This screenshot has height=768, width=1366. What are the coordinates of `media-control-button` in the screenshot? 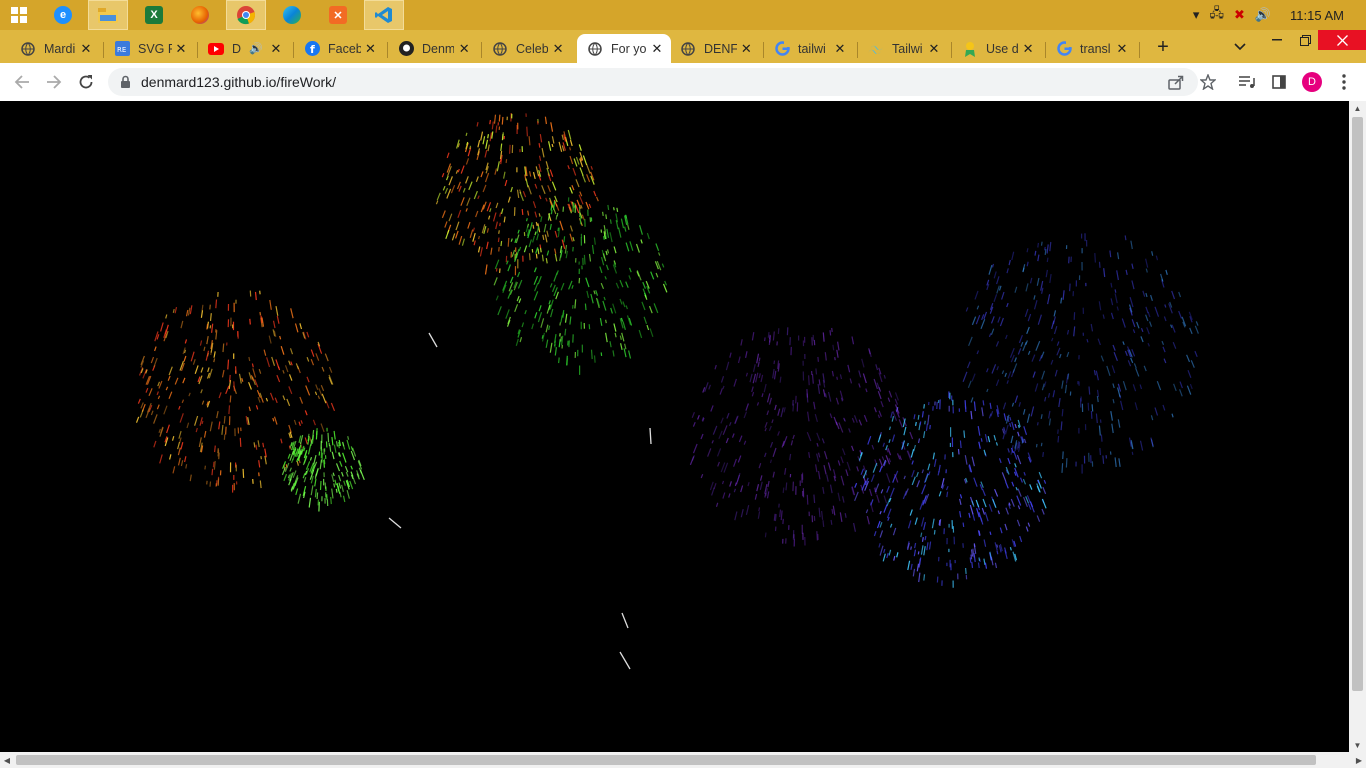 It's located at (1247, 82).